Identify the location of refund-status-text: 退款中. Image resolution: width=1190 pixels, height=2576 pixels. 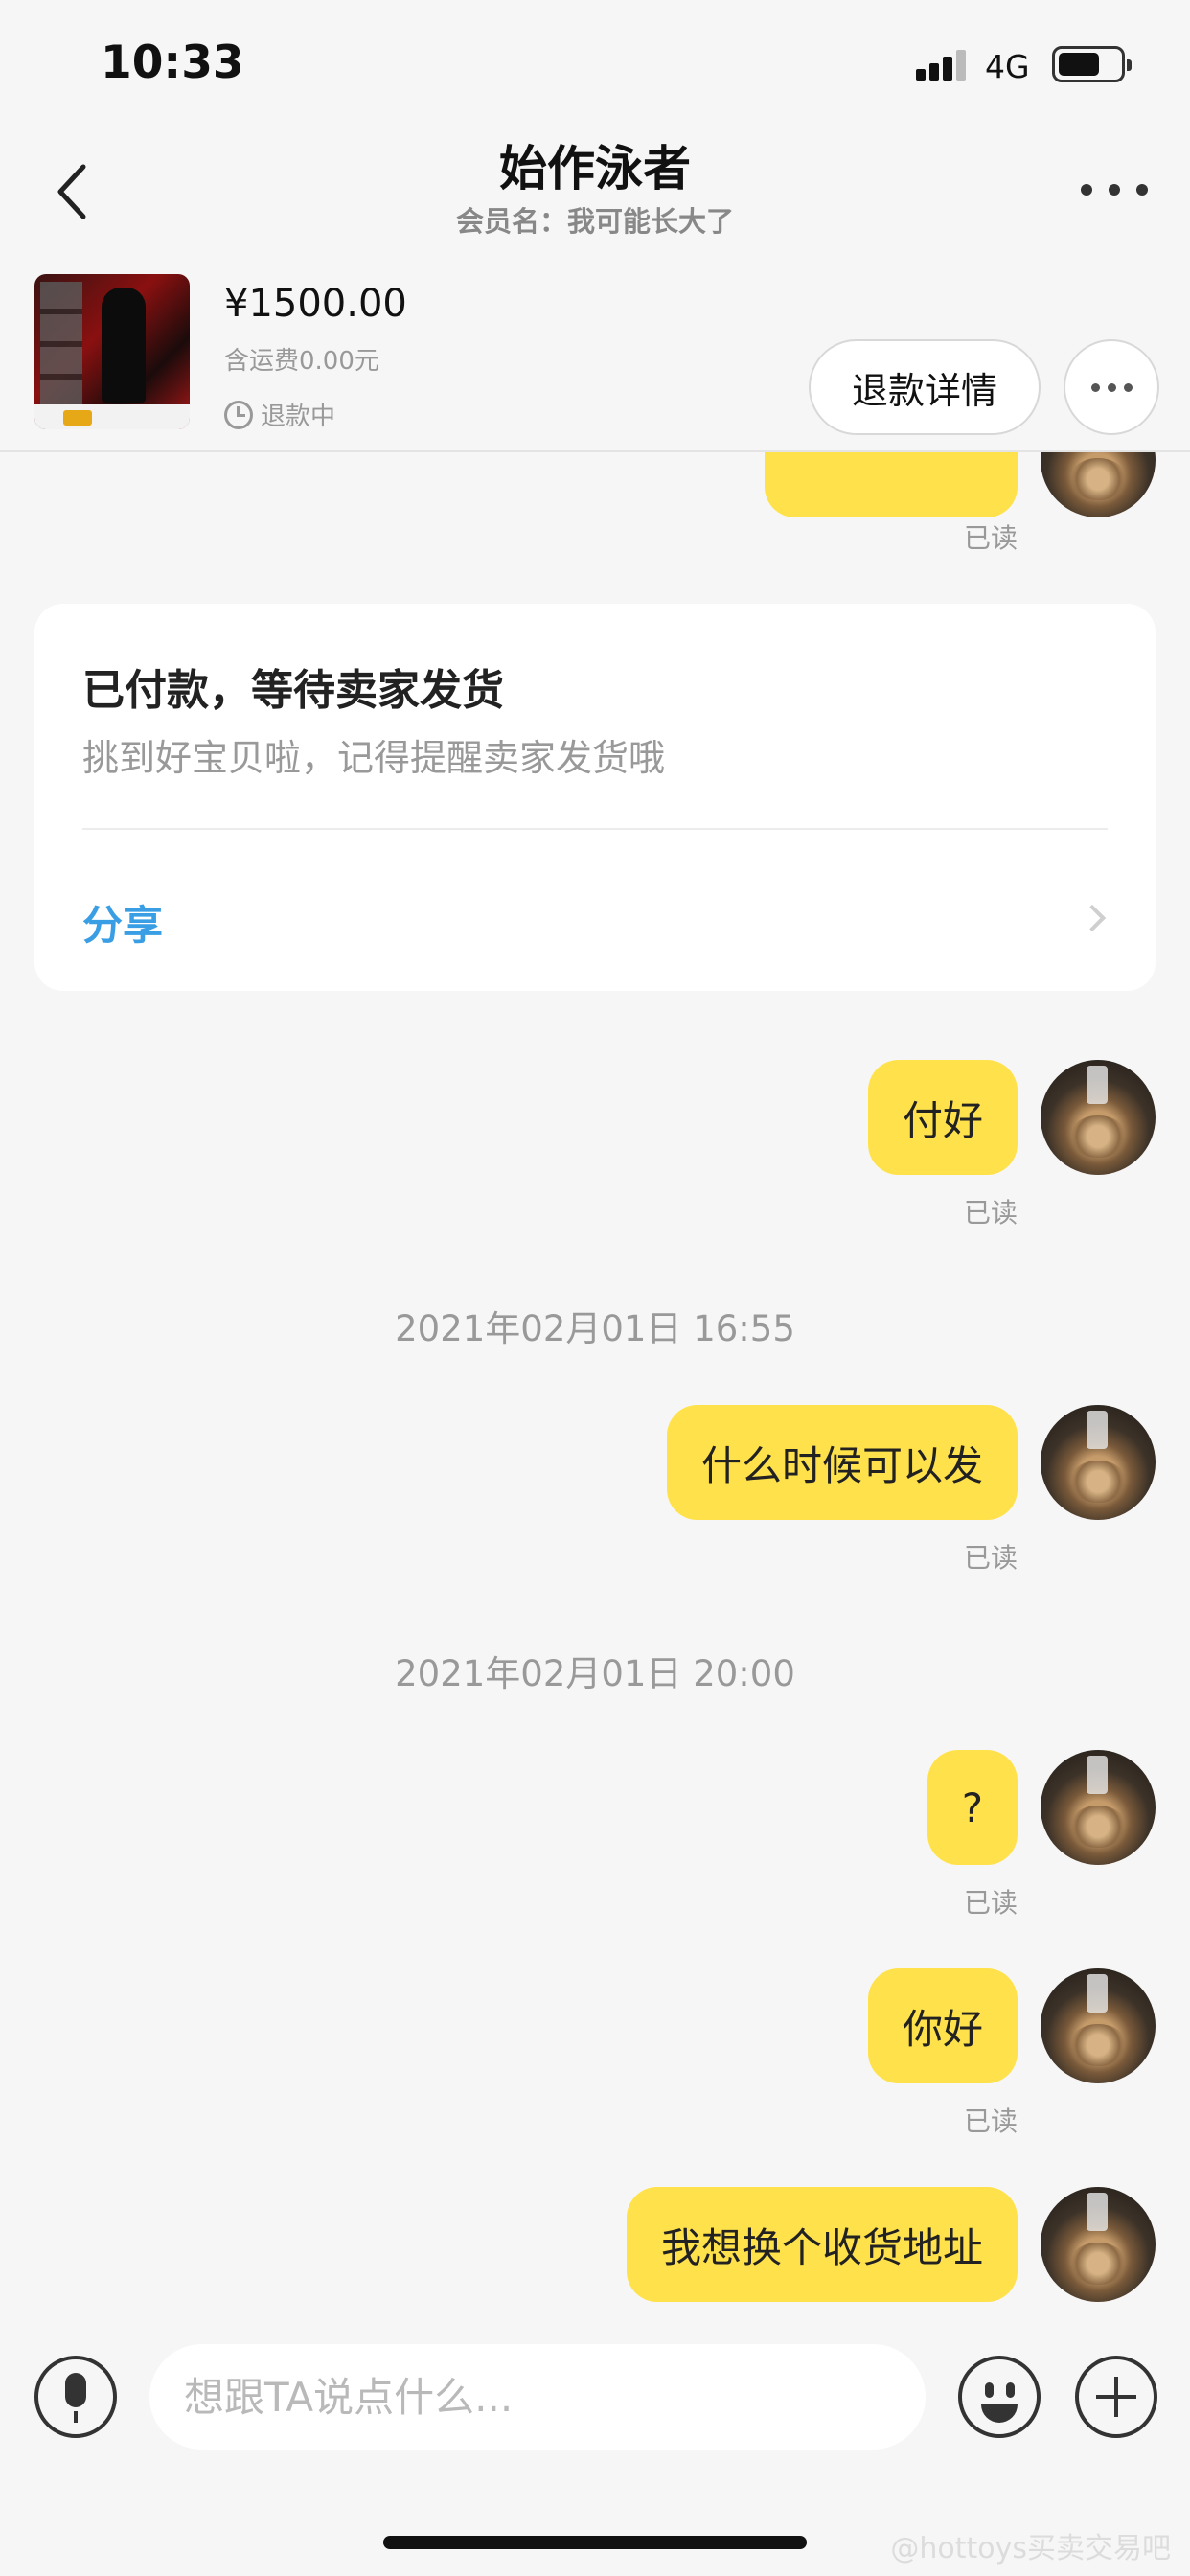
(298, 416).